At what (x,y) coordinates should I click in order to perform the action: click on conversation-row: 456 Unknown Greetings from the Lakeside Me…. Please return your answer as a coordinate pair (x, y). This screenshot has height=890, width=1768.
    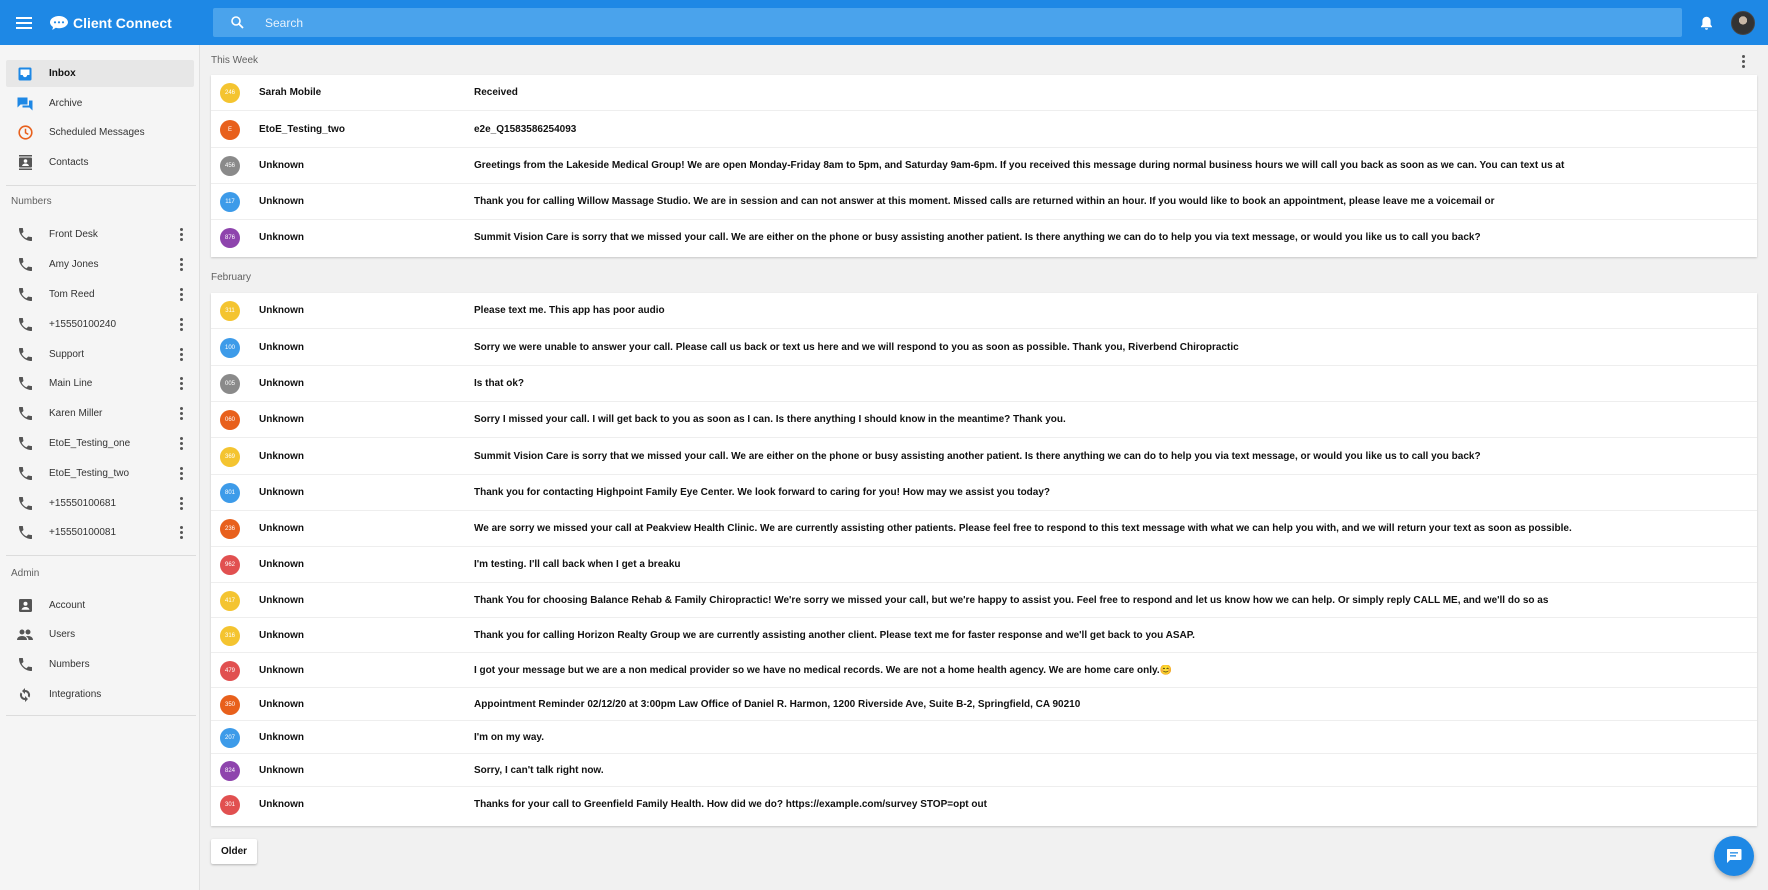
    Looking at the image, I should click on (984, 166).